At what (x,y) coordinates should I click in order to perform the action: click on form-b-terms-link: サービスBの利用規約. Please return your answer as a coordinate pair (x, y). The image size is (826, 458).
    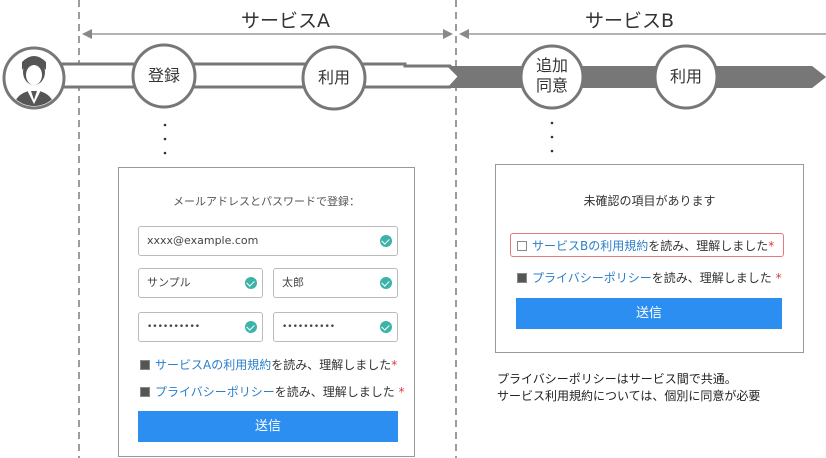
    Looking at the image, I should click on (590, 246).